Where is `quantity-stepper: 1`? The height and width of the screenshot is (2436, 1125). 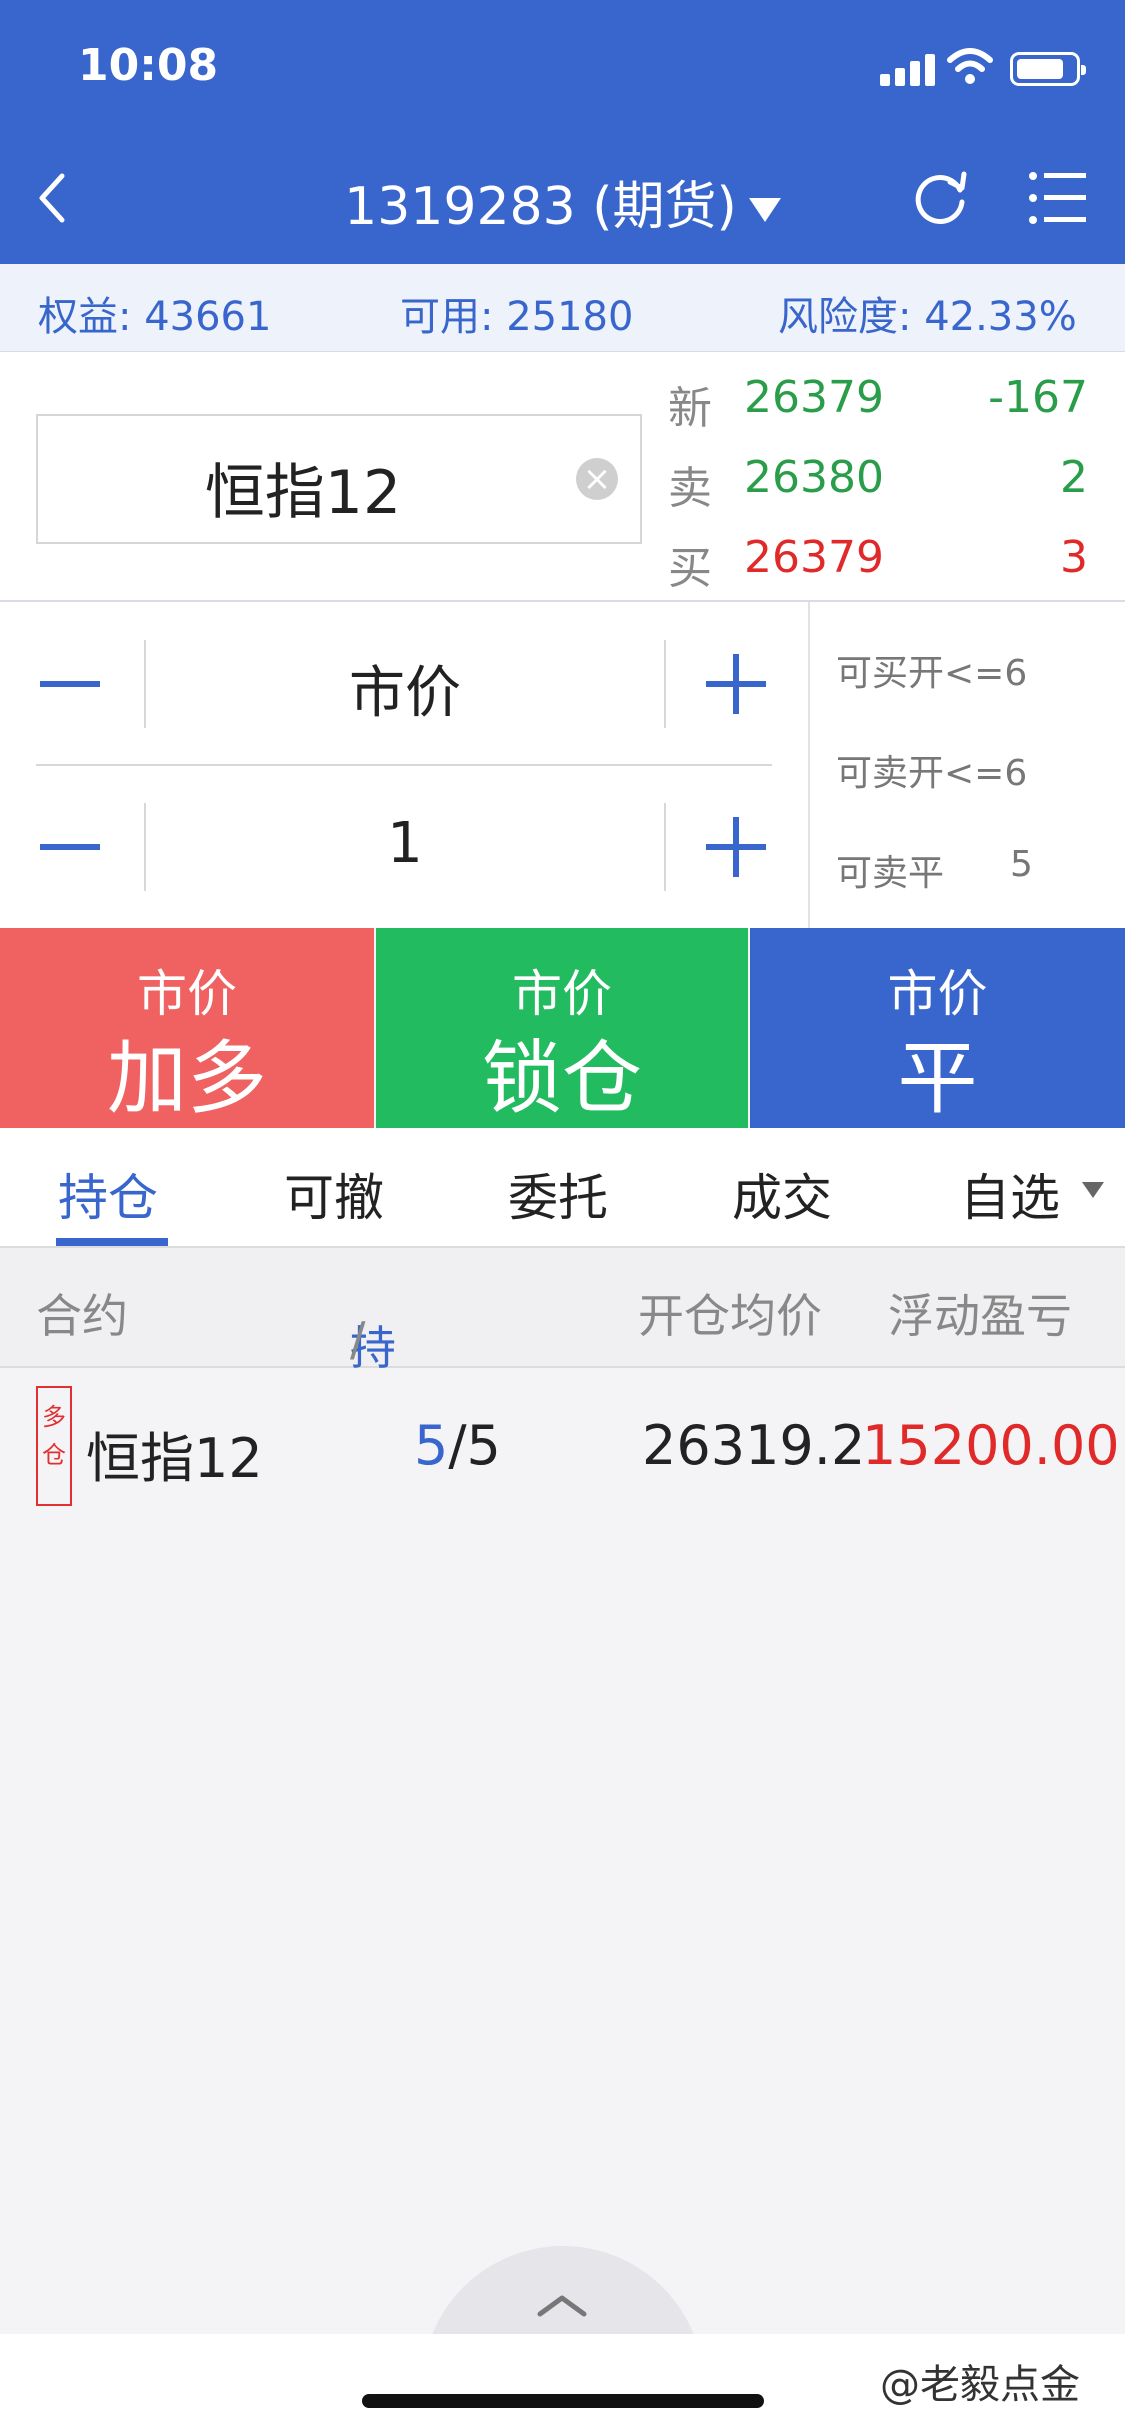 quantity-stepper: 1 is located at coordinates (395, 846).